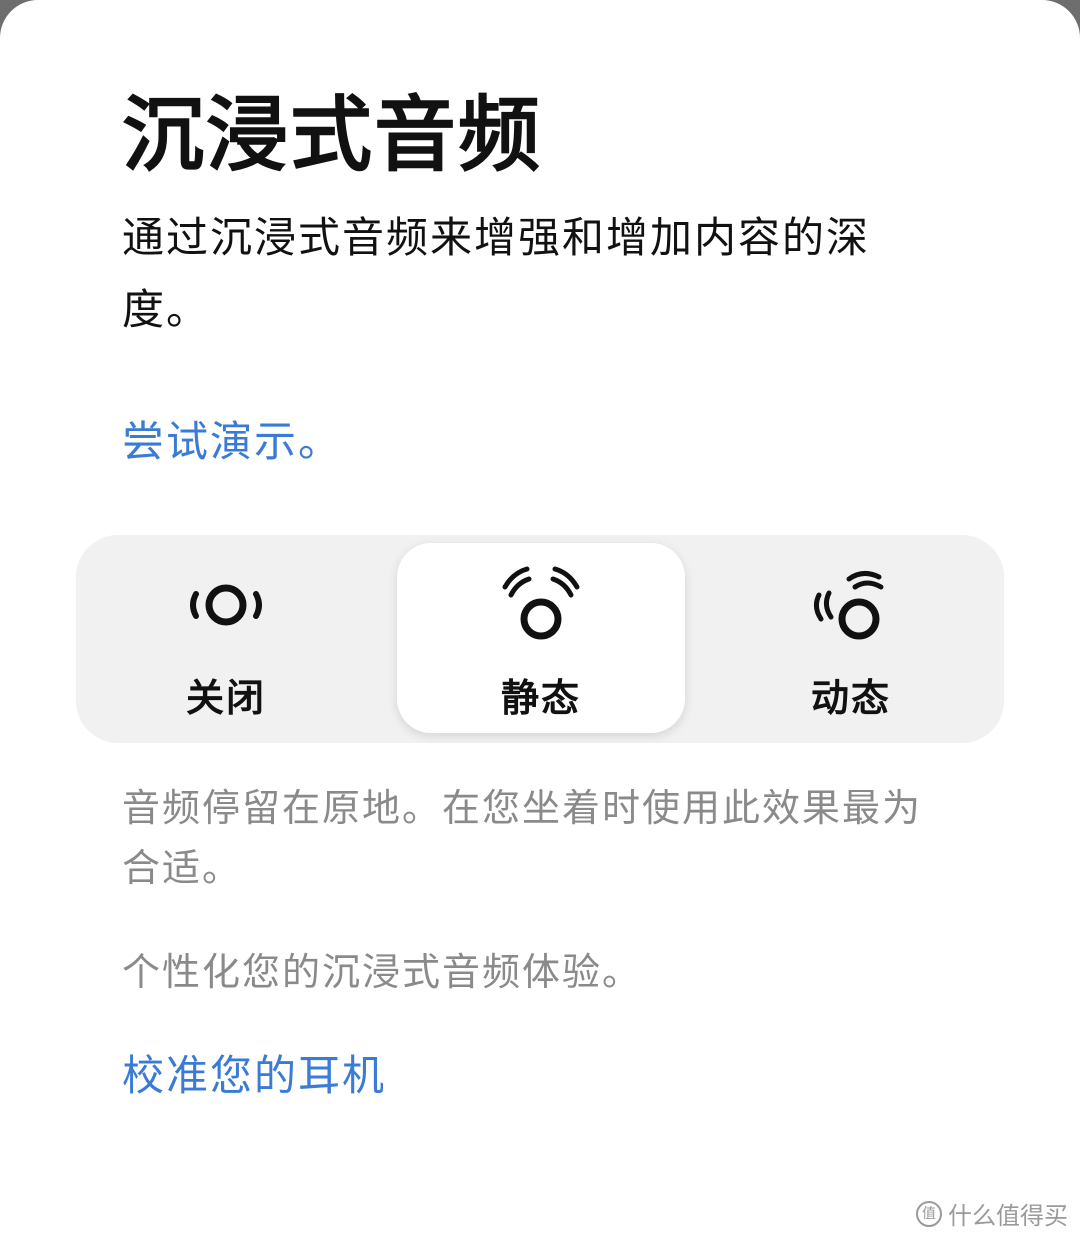  What do you see at coordinates (541, 603) in the screenshot?
I see `audio-static-icon` at bounding box center [541, 603].